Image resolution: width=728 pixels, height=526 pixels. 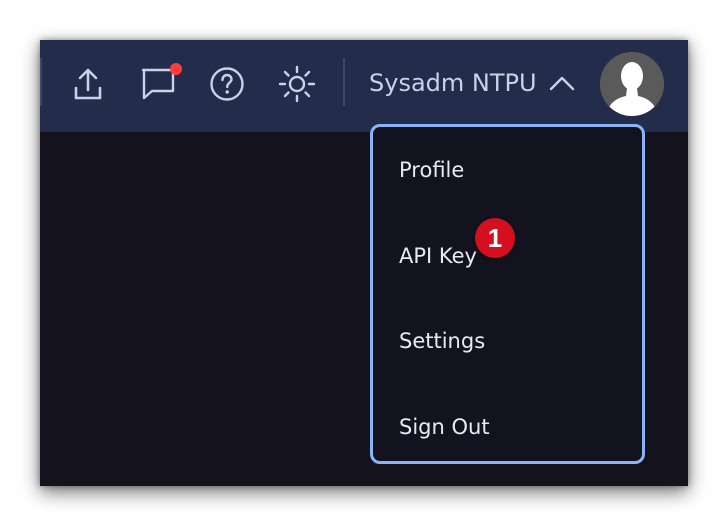 I want to click on menu-item-settings: Settings, so click(x=442, y=341).